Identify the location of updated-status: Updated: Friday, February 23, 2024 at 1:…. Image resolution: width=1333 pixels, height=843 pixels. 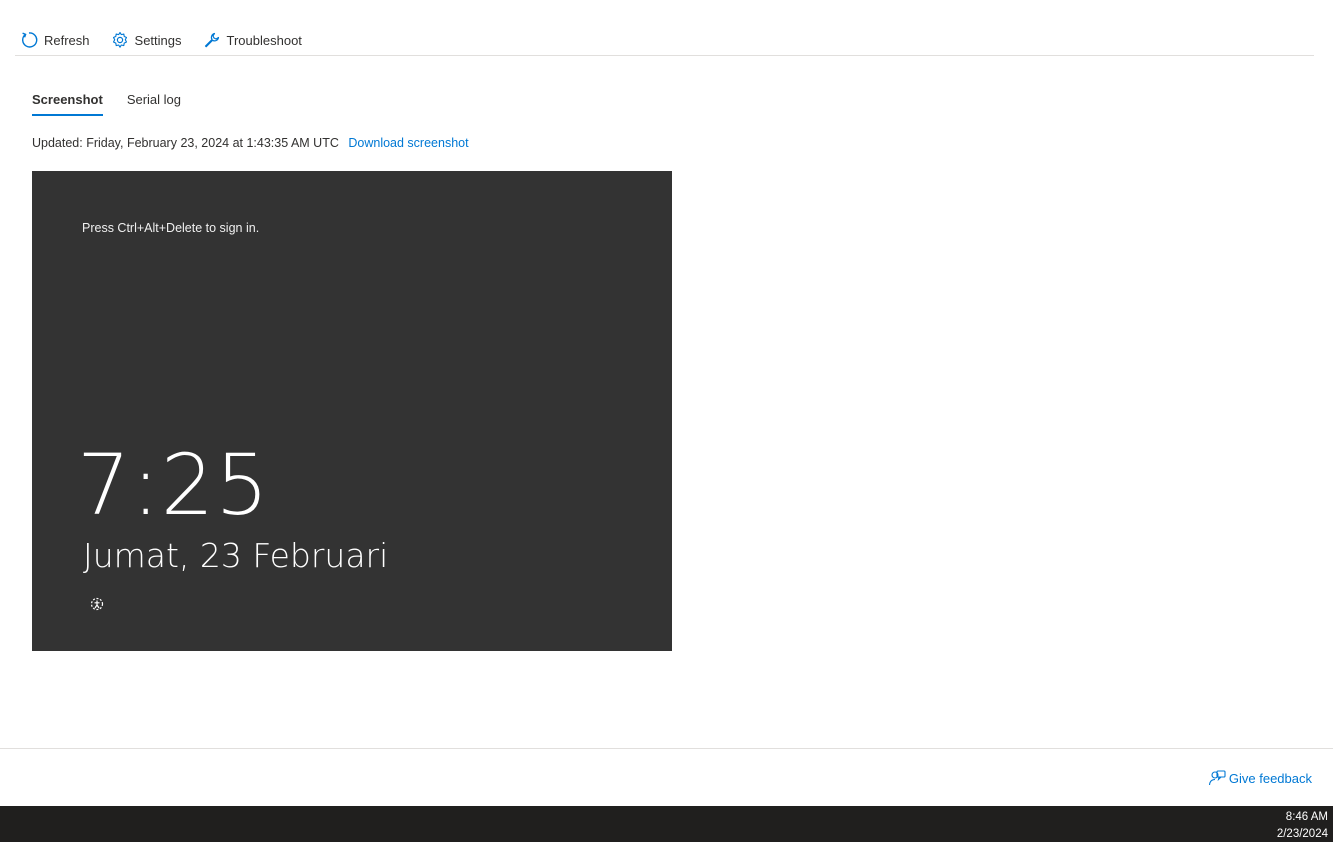
(250, 143).